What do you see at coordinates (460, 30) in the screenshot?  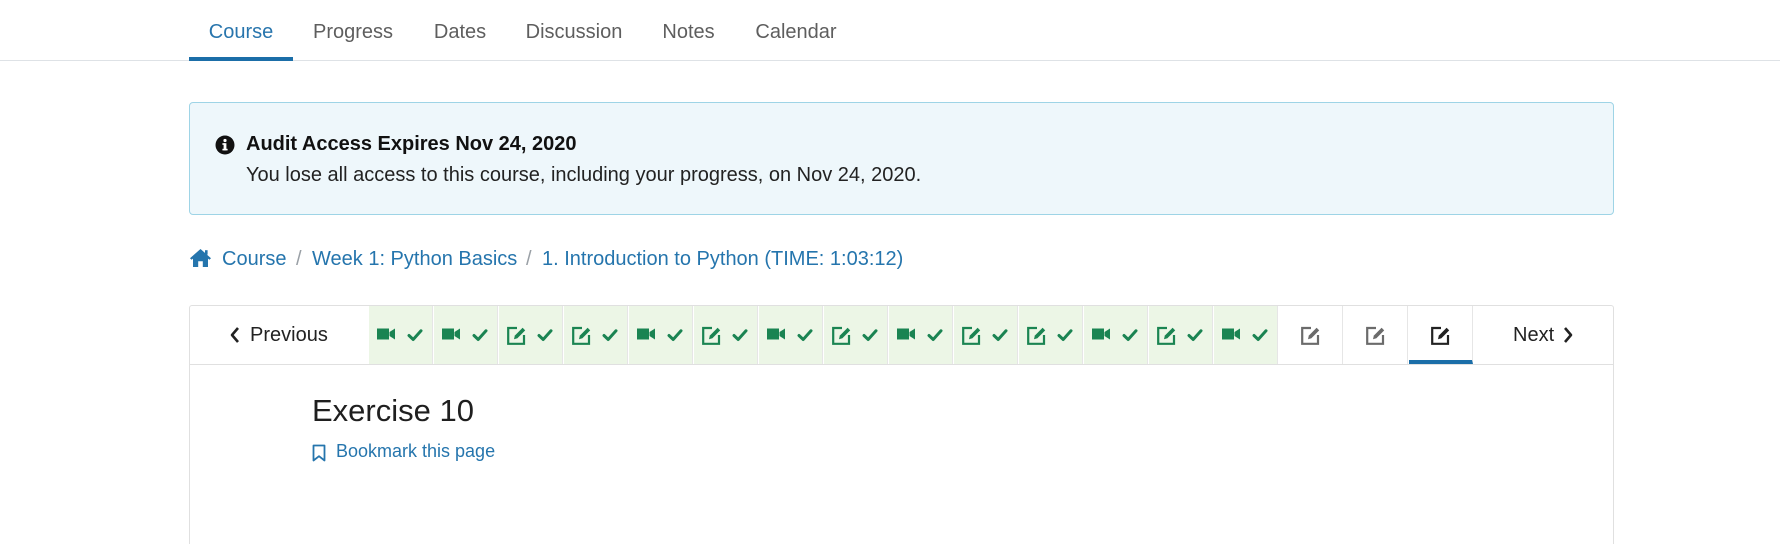 I see `tab-dates: Dates` at bounding box center [460, 30].